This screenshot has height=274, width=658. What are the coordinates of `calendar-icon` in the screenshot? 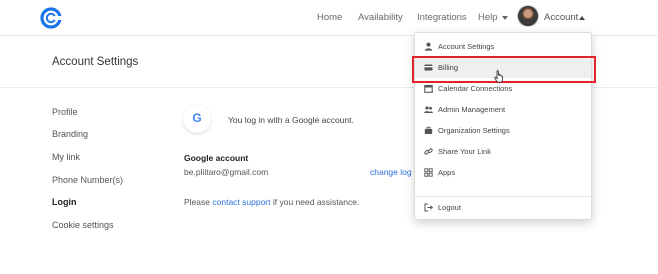 It's located at (428, 88).